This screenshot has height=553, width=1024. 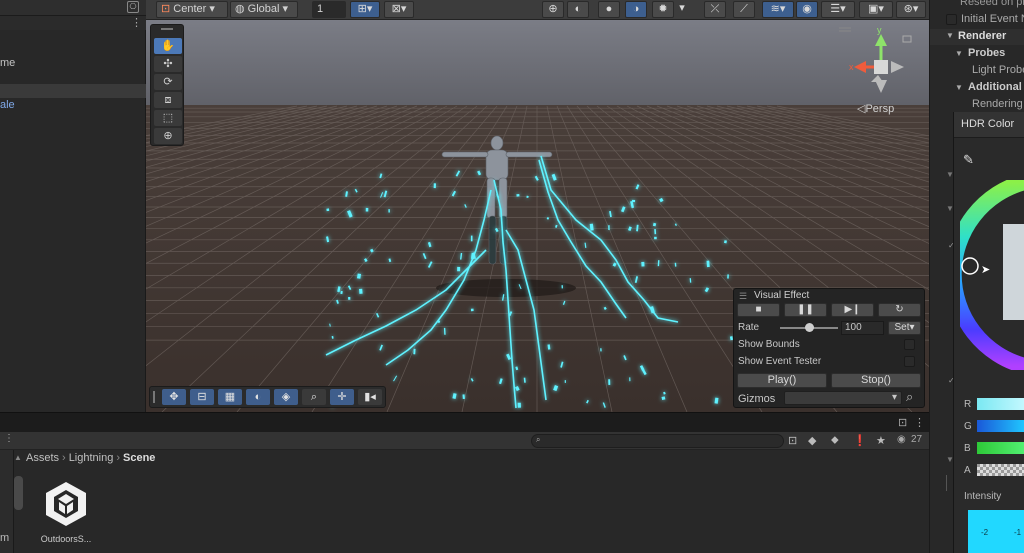 What do you see at coordinates (399, 9) in the screenshot?
I see `increment-snap-icon: ⊠▾` at bounding box center [399, 9].